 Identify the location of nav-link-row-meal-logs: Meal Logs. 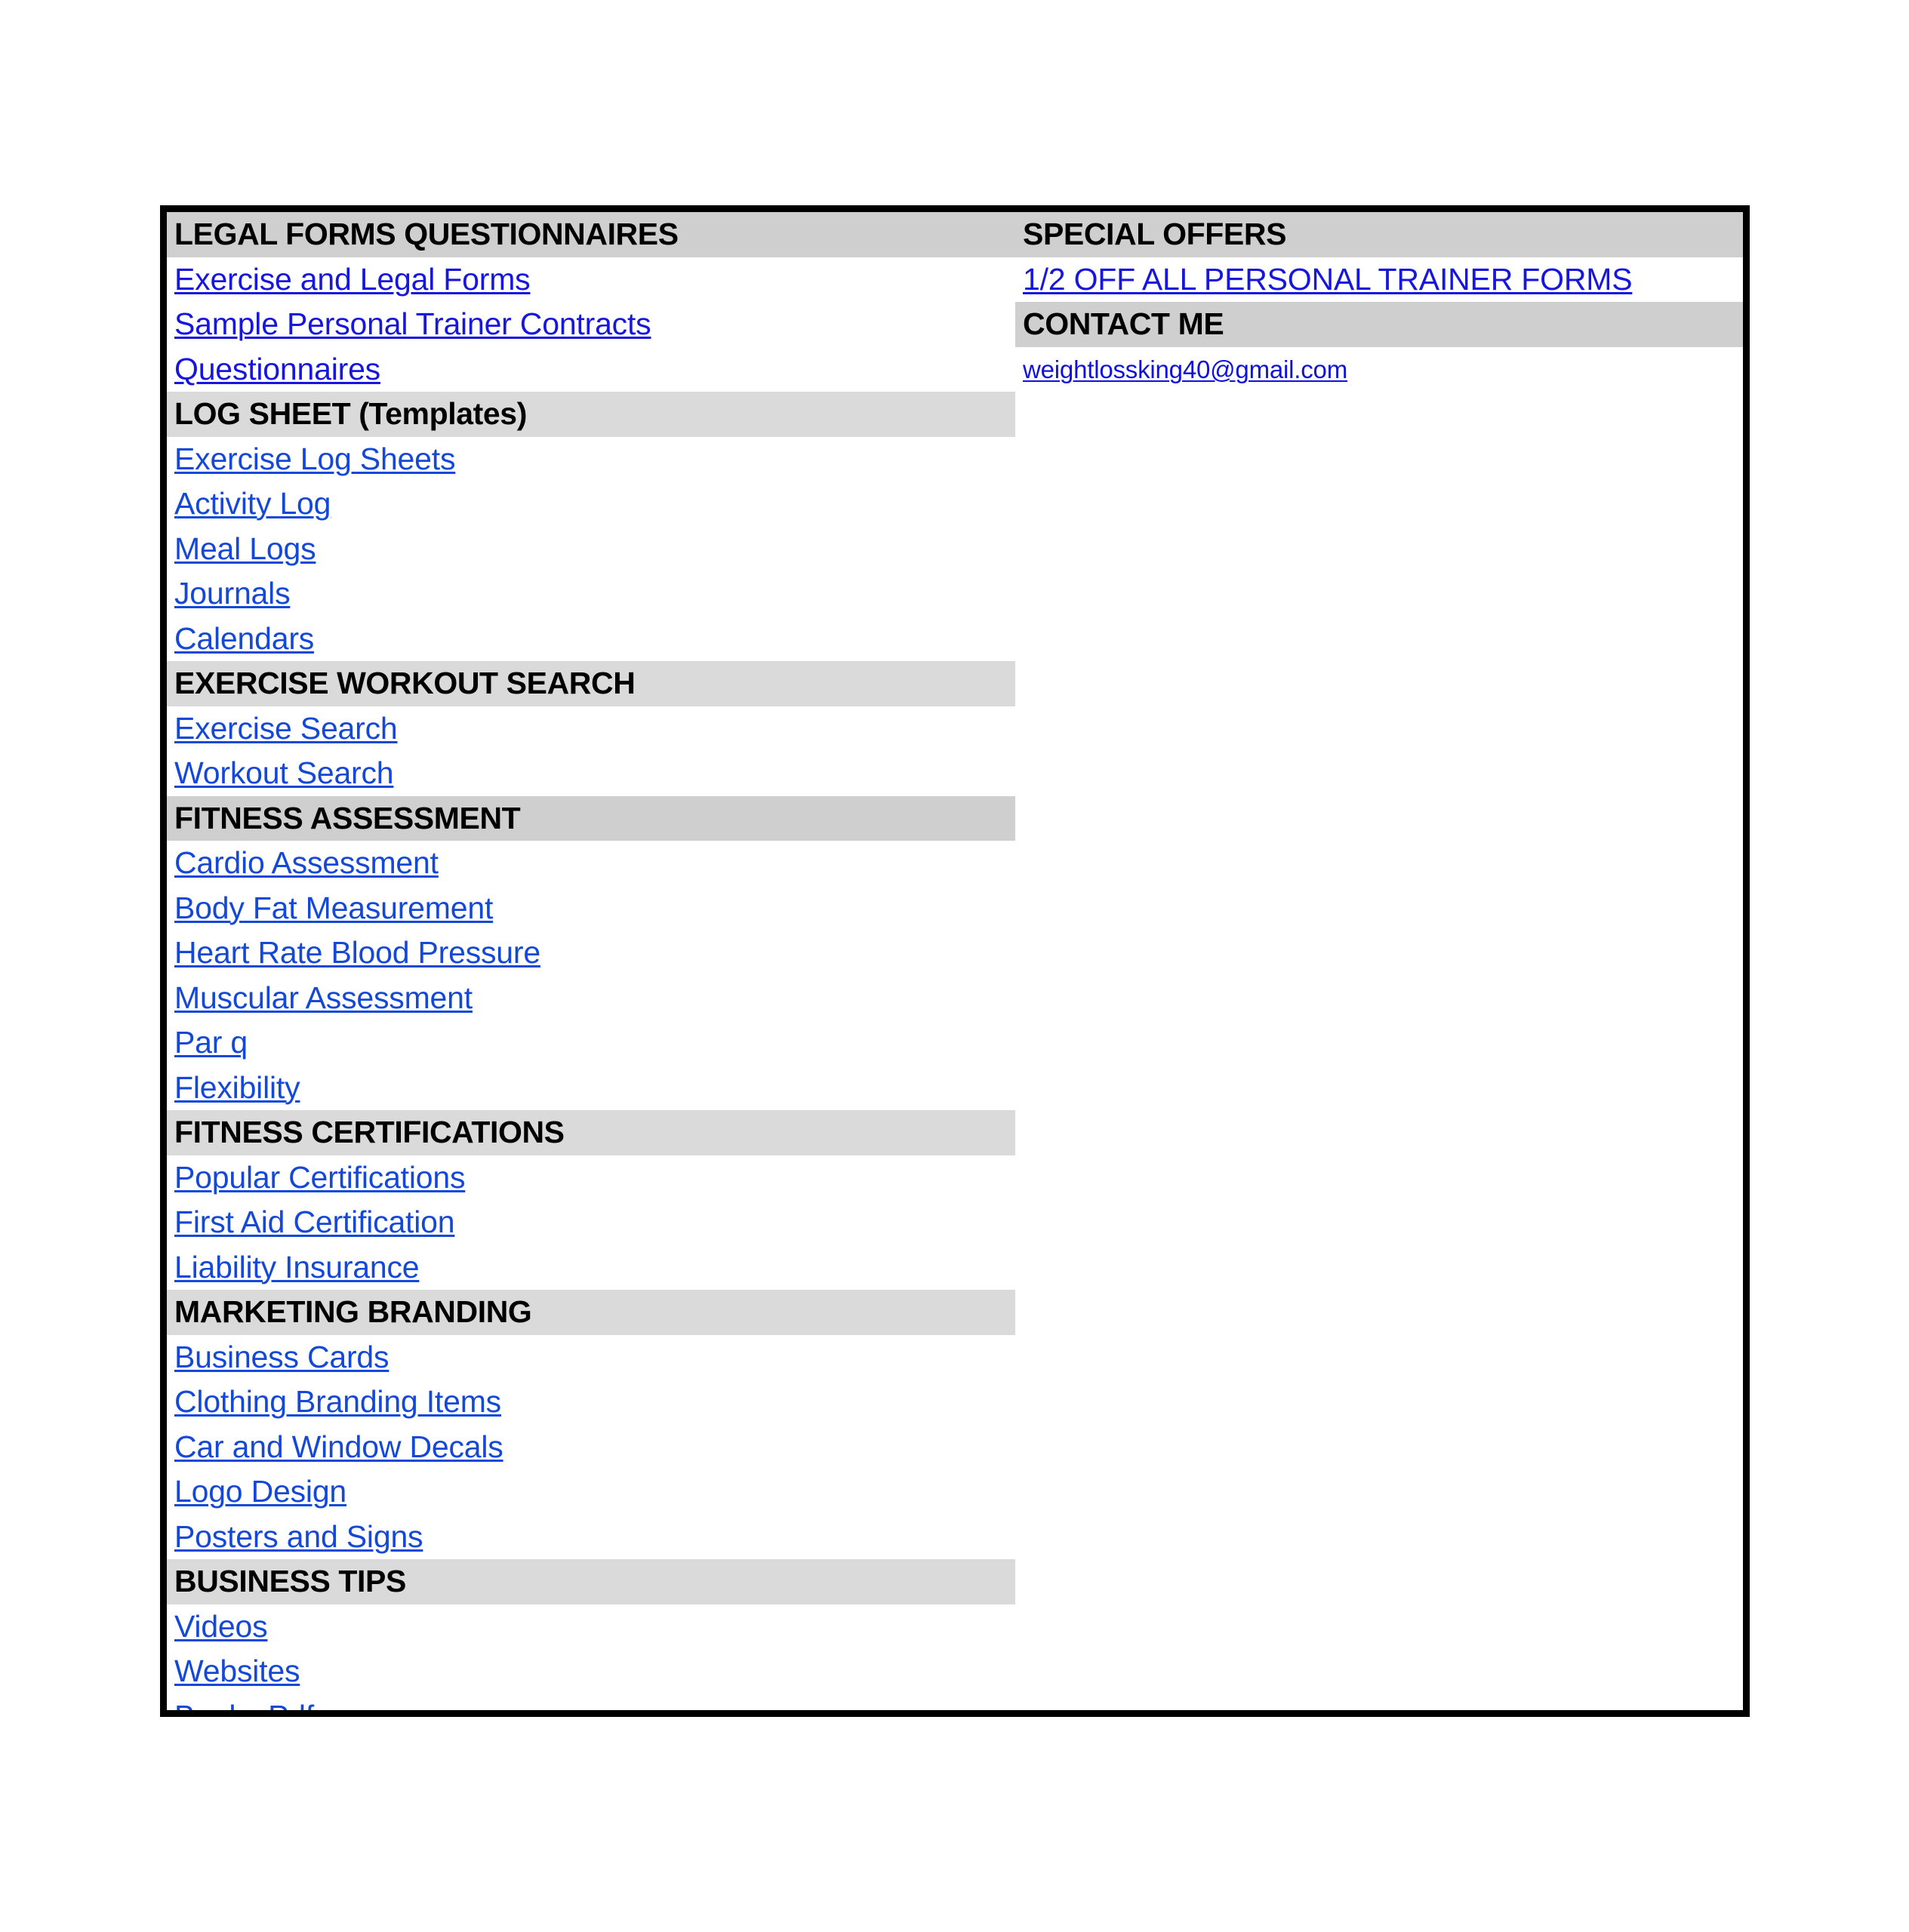
(591, 548).